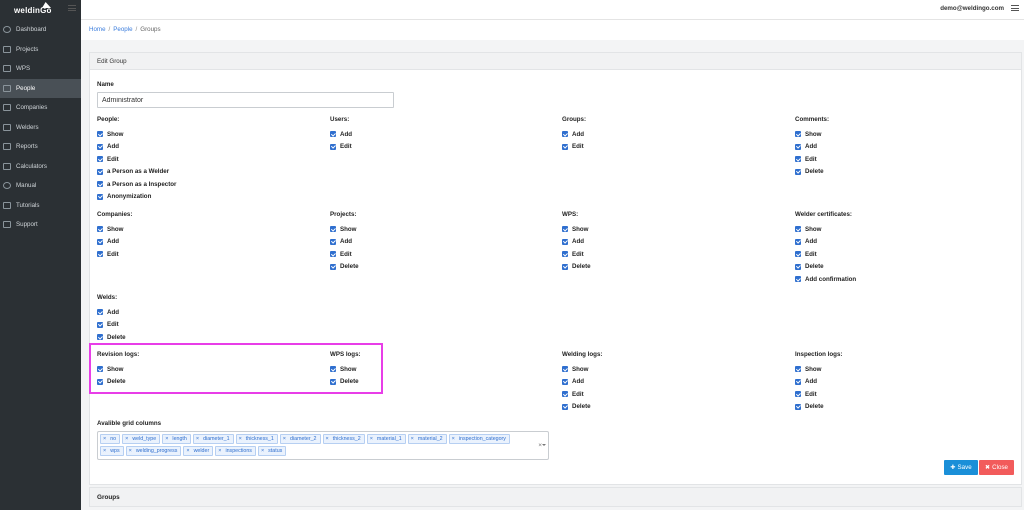  What do you see at coordinates (996, 467) in the screenshot?
I see `close-button: ✖ Close` at bounding box center [996, 467].